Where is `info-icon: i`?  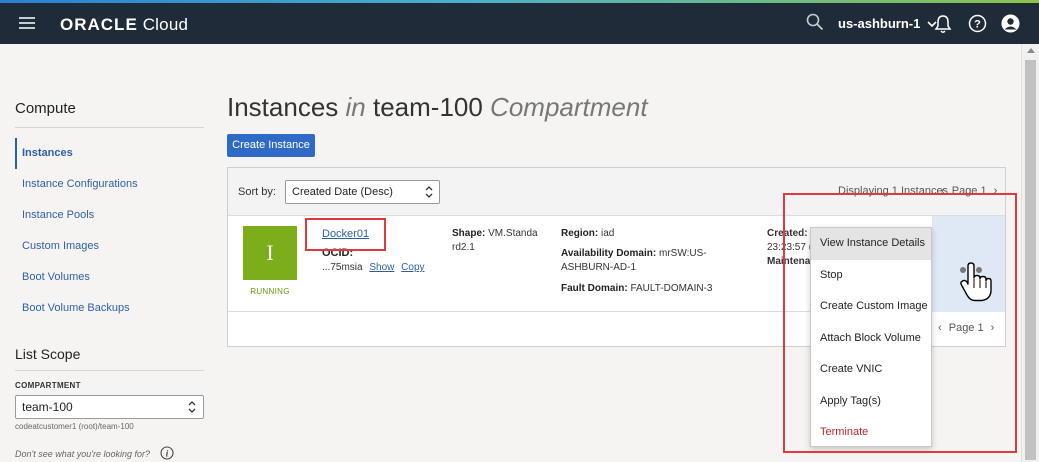 info-icon: i is located at coordinates (167, 453).